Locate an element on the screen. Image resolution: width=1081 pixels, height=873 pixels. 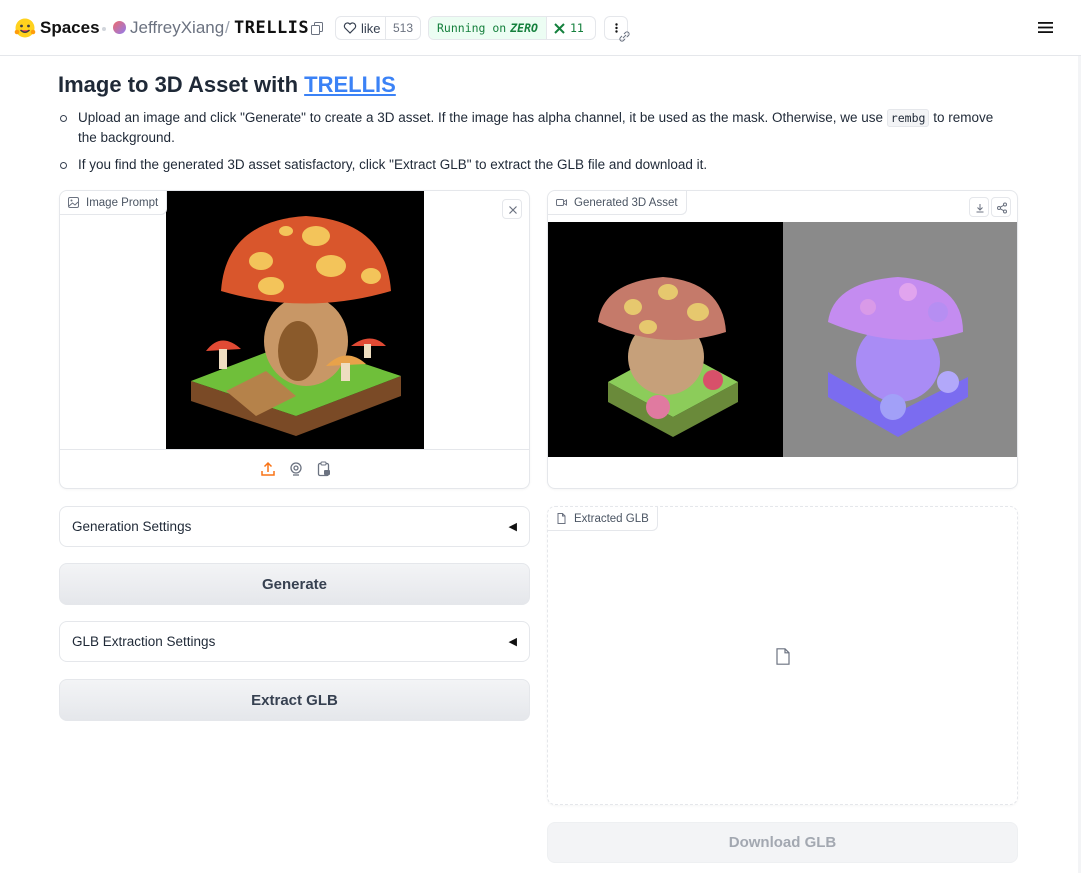
mushroom-house-image is located at coordinates (295, 320).